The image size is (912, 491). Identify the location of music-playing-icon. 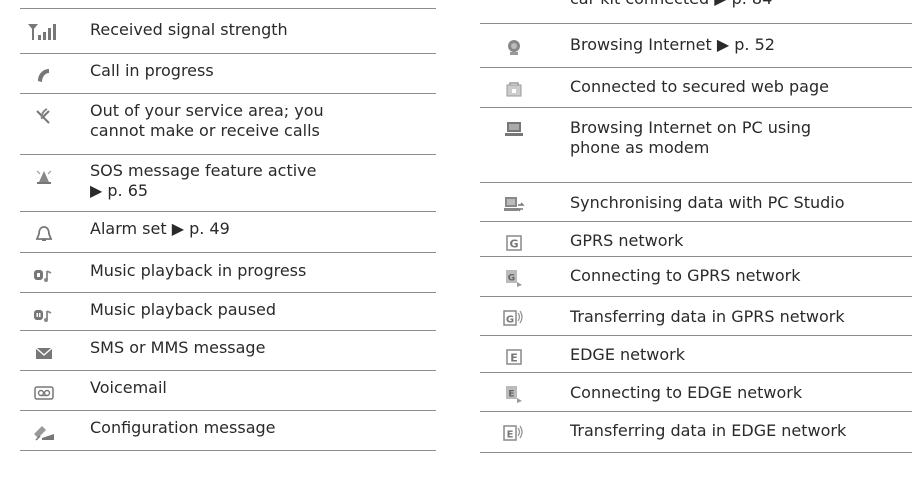
(44, 275).